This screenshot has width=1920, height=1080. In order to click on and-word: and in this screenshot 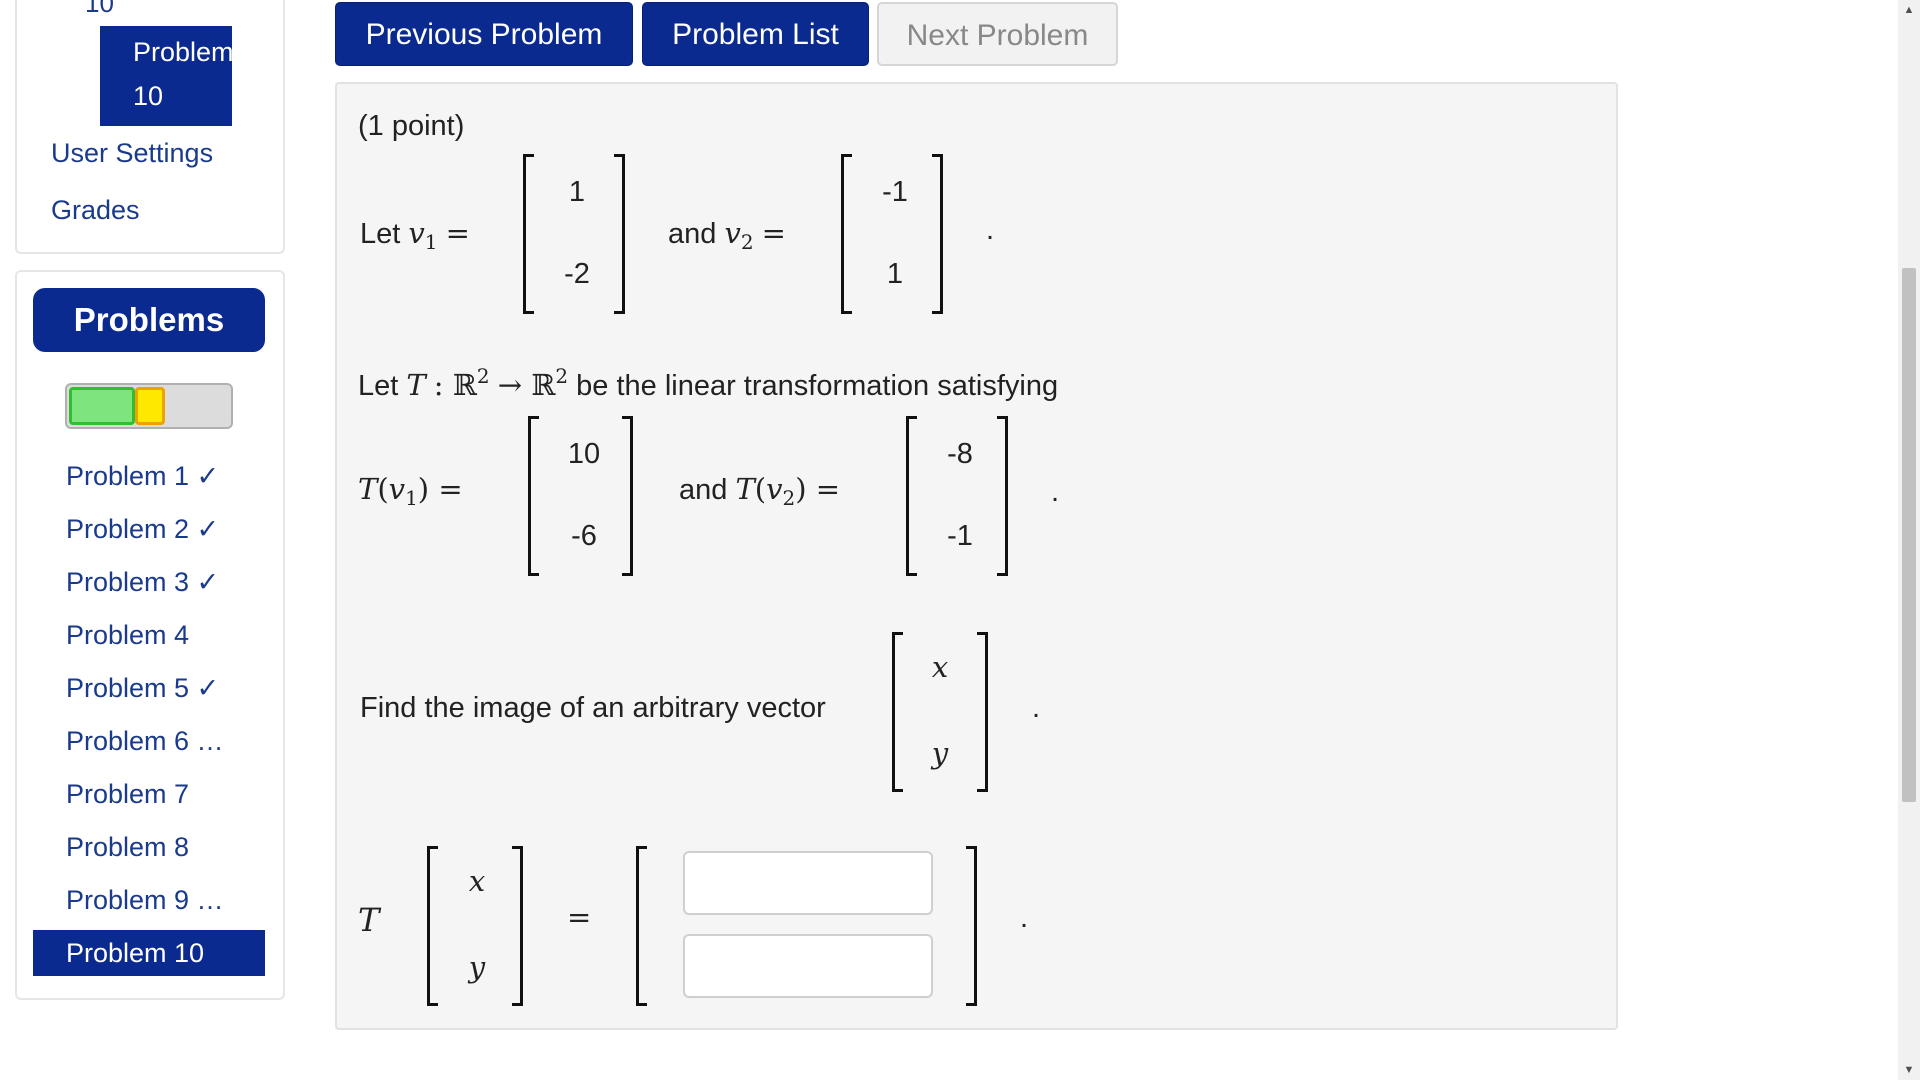, I will do `click(692, 234)`.